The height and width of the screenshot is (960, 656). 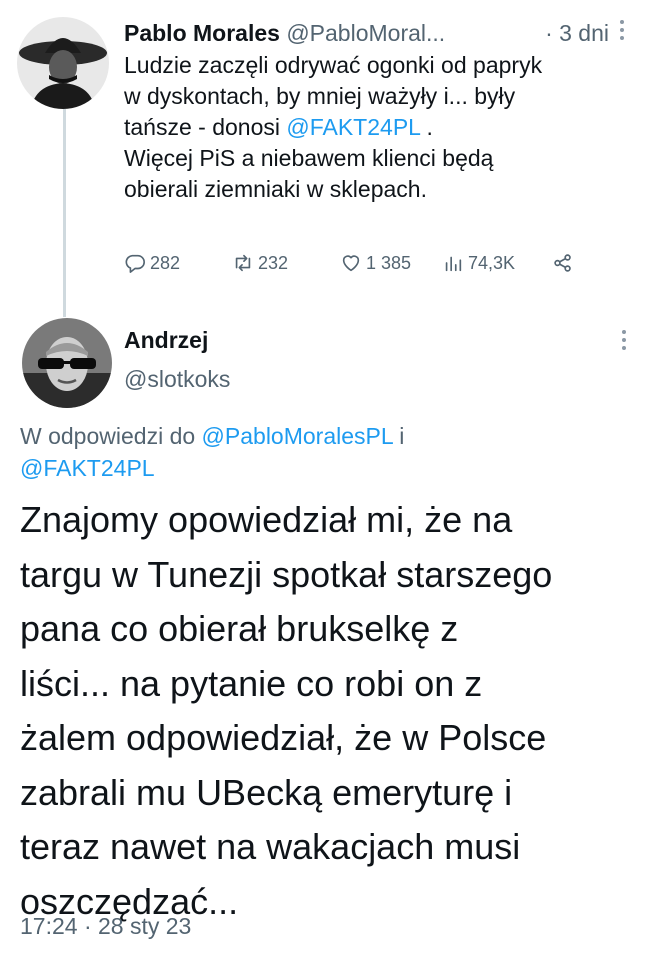 What do you see at coordinates (283, 737) in the screenshot?
I see `reply-tweet-line: żalem odpowiedział, że w Polsce` at bounding box center [283, 737].